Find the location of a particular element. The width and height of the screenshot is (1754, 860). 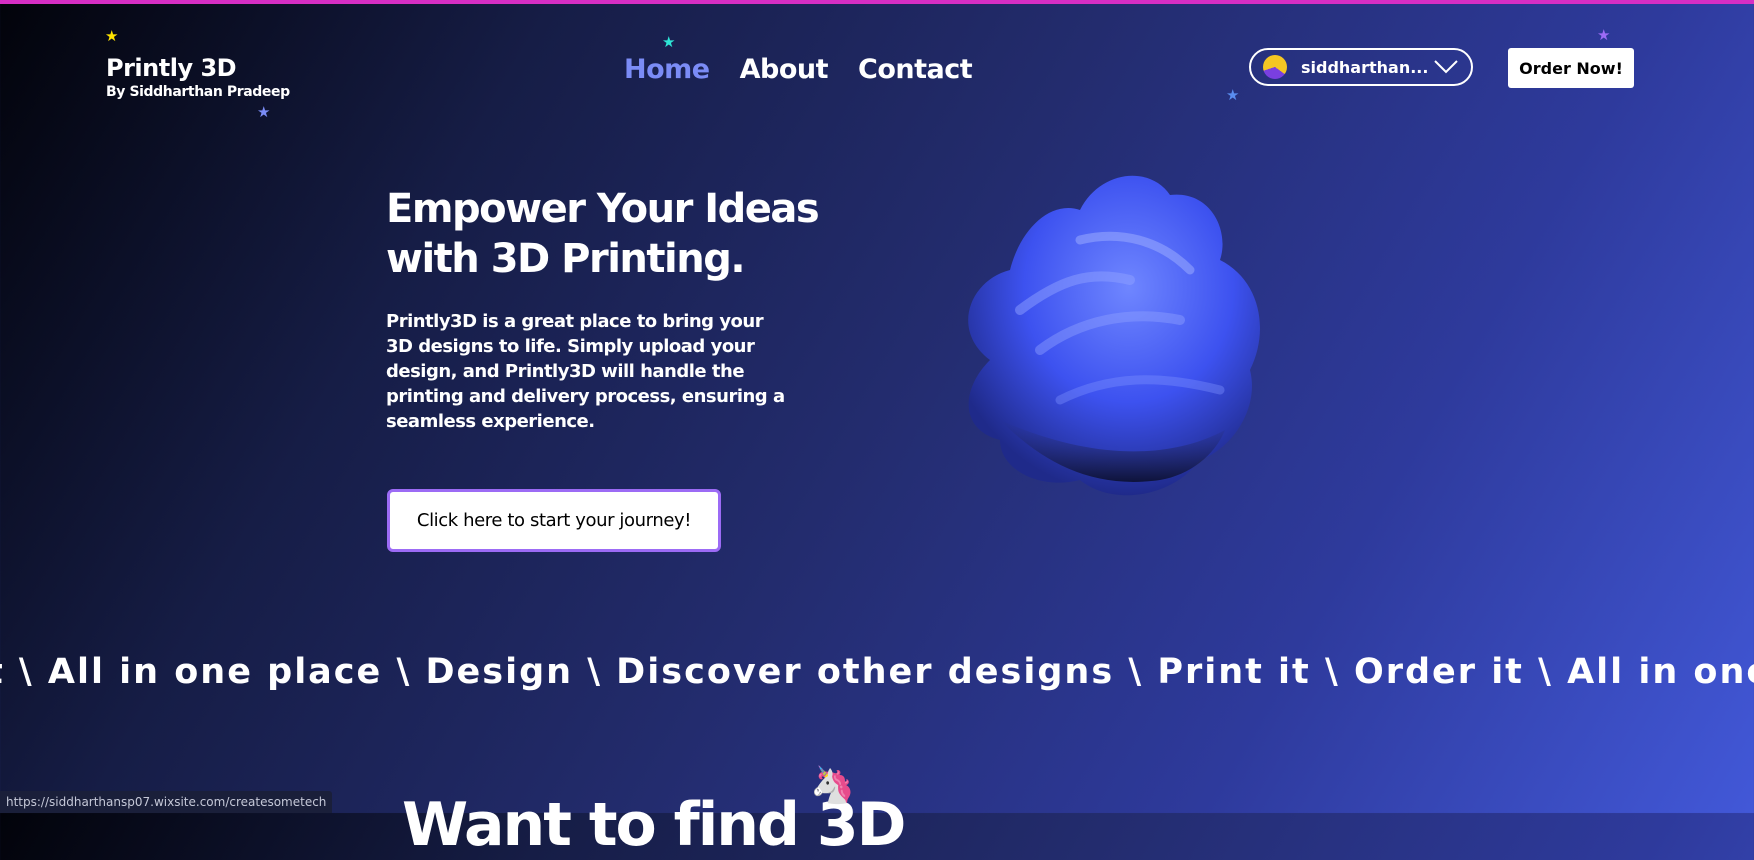

start-journey-button: Click here to start your journey! is located at coordinates (554, 520).